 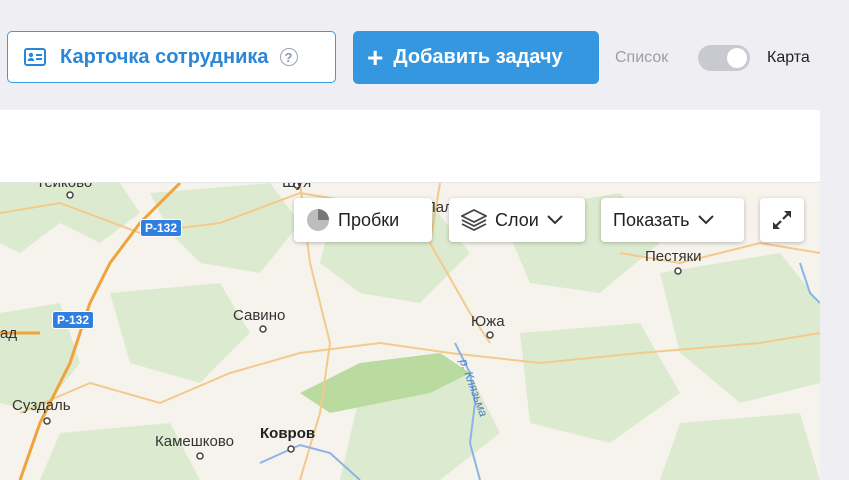 I want to click on page-margin, so click(x=834, y=295).